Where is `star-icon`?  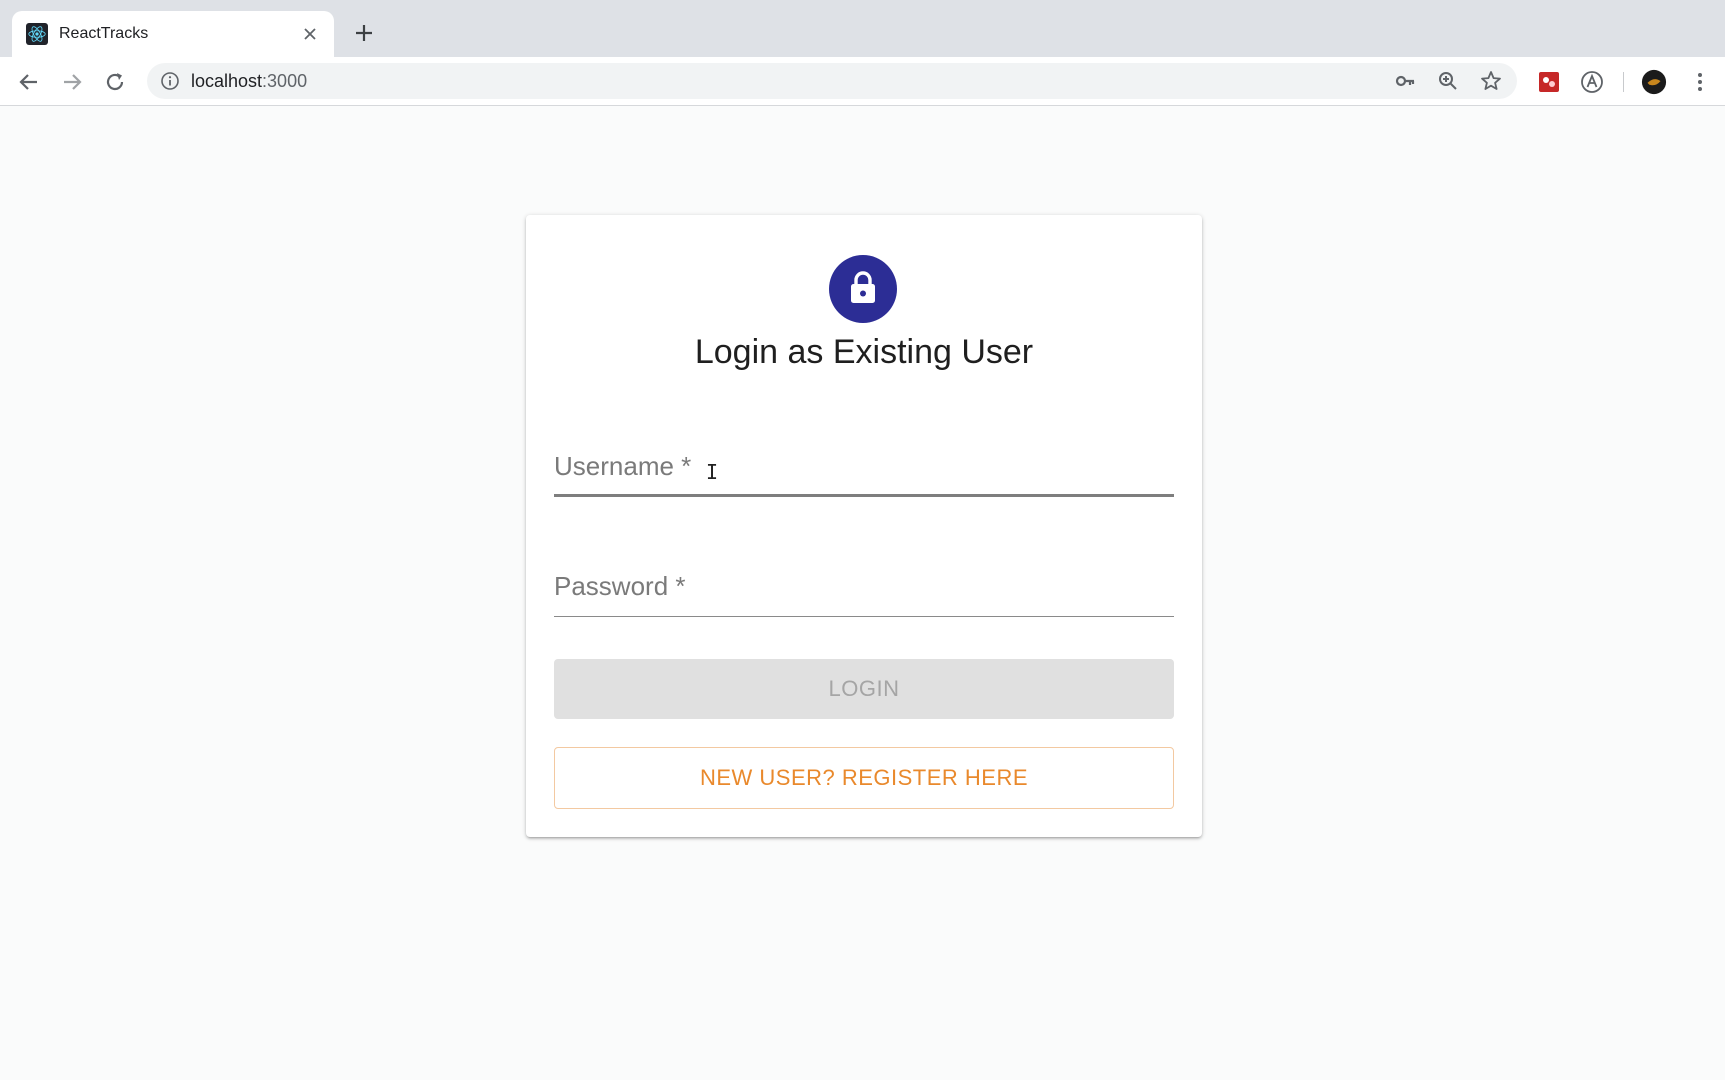
star-icon is located at coordinates (1491, 81).